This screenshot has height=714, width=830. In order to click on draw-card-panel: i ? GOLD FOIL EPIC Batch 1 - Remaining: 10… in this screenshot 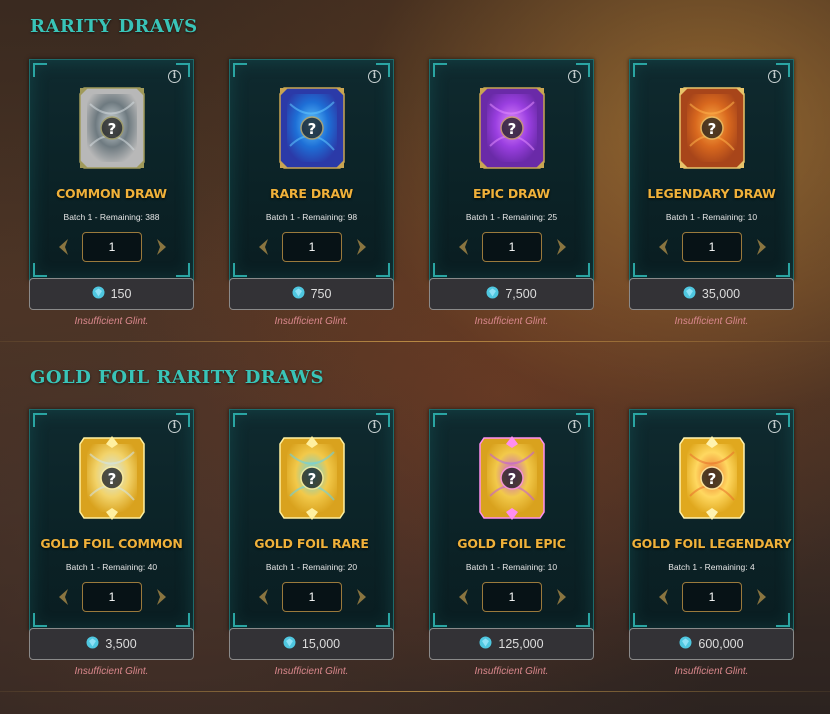, I will do `click(511, 520)`.